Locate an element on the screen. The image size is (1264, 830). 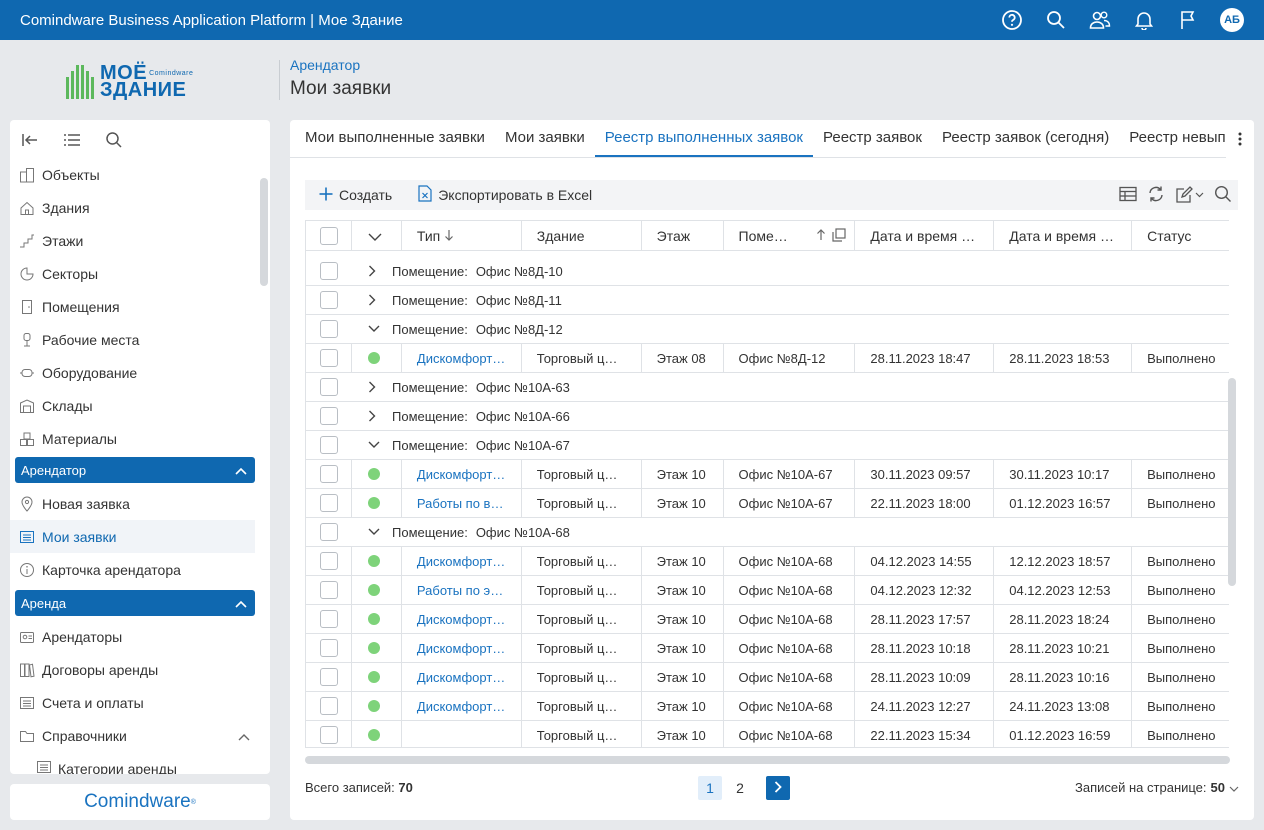
group-row: Помещение: Офис №10А-67 is located at coordinates (767, 445).